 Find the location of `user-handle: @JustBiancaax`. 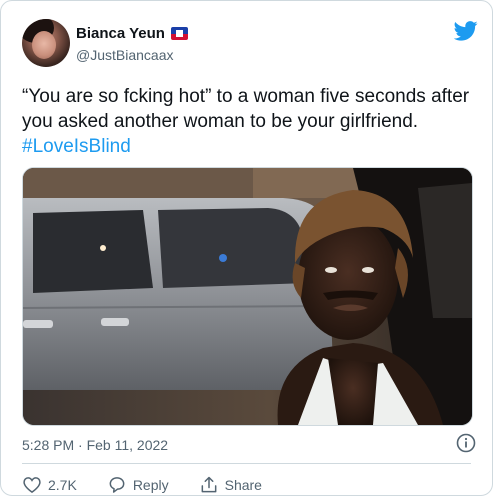

user-handle: @JustBiancaax is located at coordinates (124, 55).